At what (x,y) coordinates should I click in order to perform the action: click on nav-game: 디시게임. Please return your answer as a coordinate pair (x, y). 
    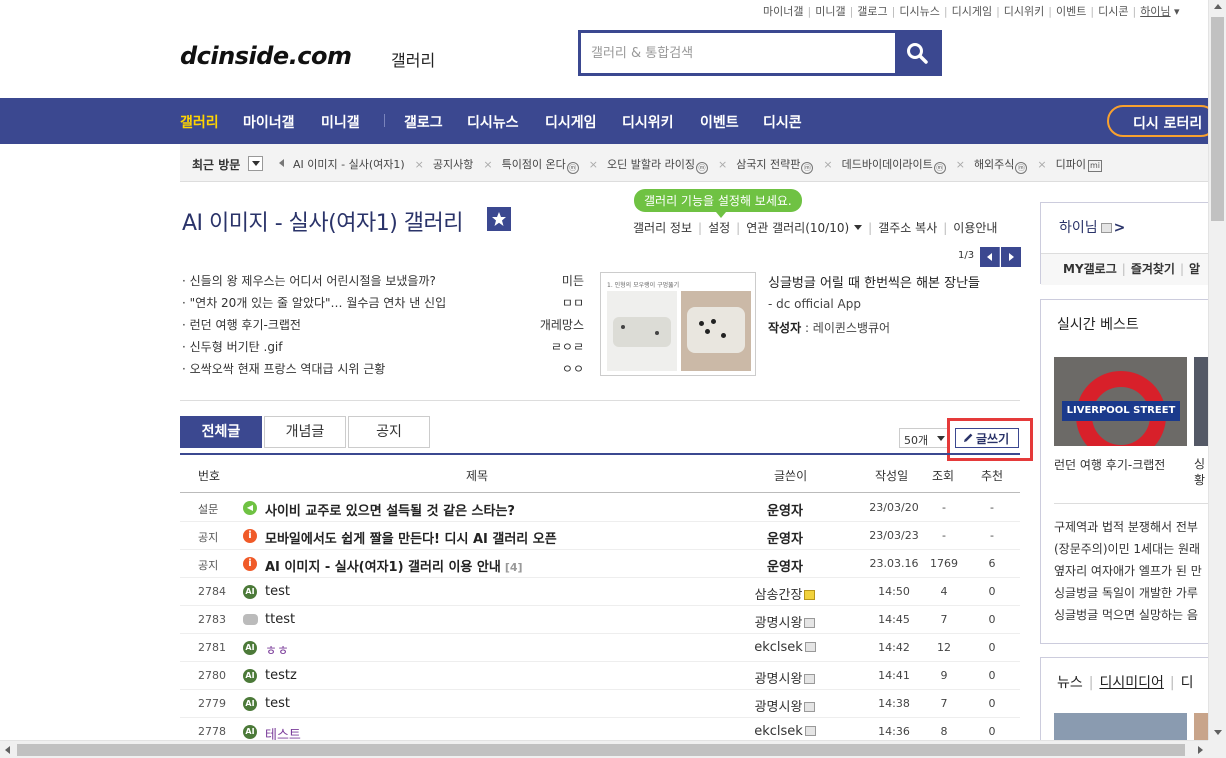
    Looking at the image, I should click on (571, 122).